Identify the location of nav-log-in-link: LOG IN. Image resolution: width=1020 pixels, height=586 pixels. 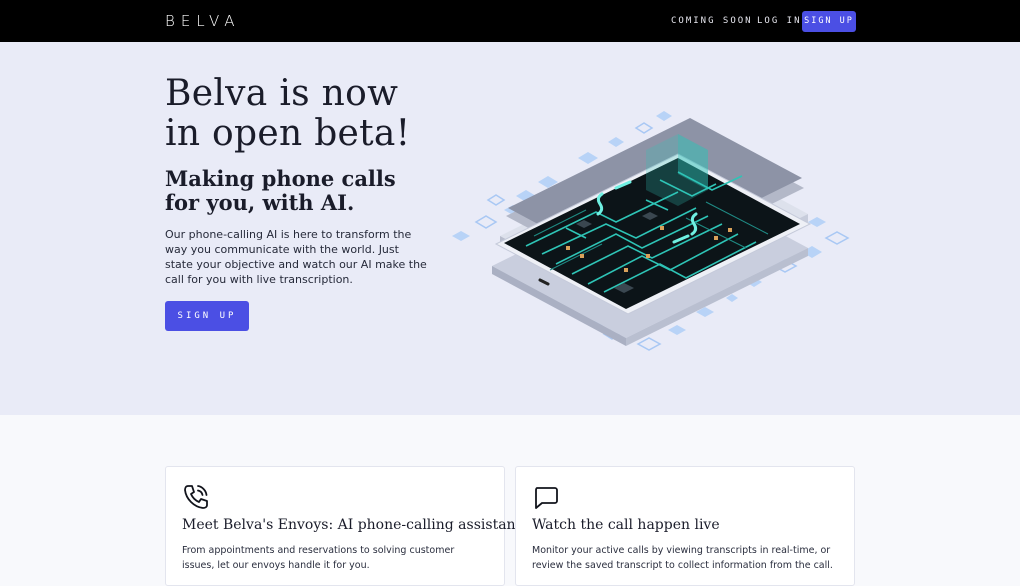
(779, 21).